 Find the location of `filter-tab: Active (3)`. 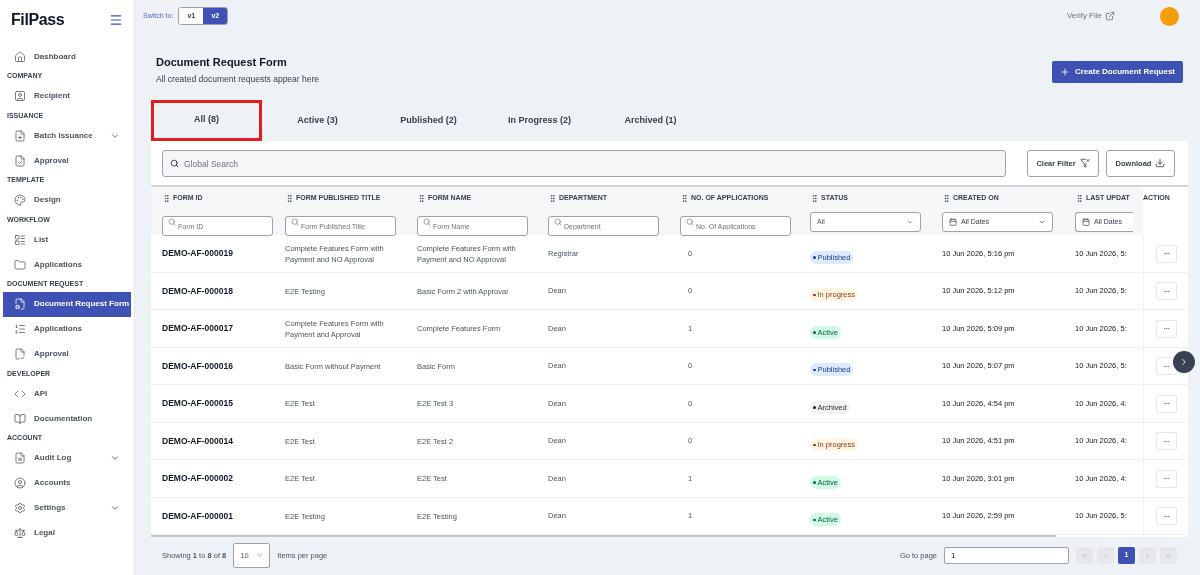

filter-tab: Active (3) is located at coordinates (317, 121).